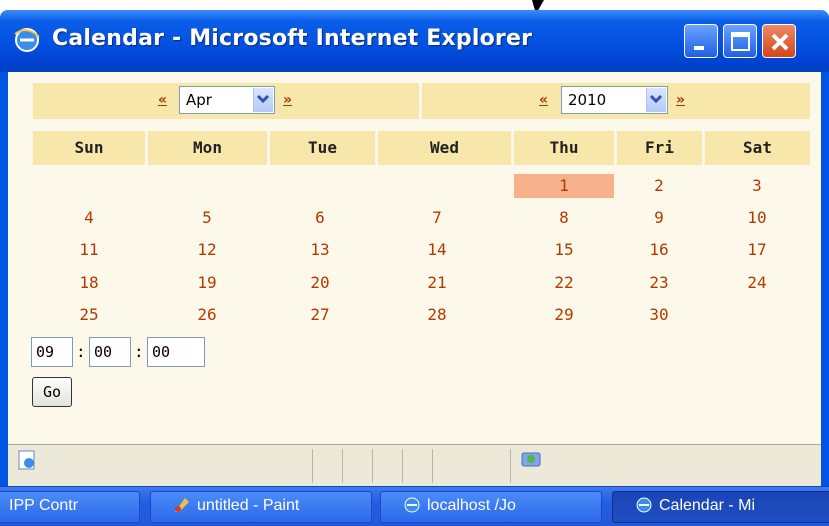 The image size is (829, 526). What do you see at coordinates (287, 100) in the screenshot?
I see `next-month-link: »` at bounding box center [287, 100].